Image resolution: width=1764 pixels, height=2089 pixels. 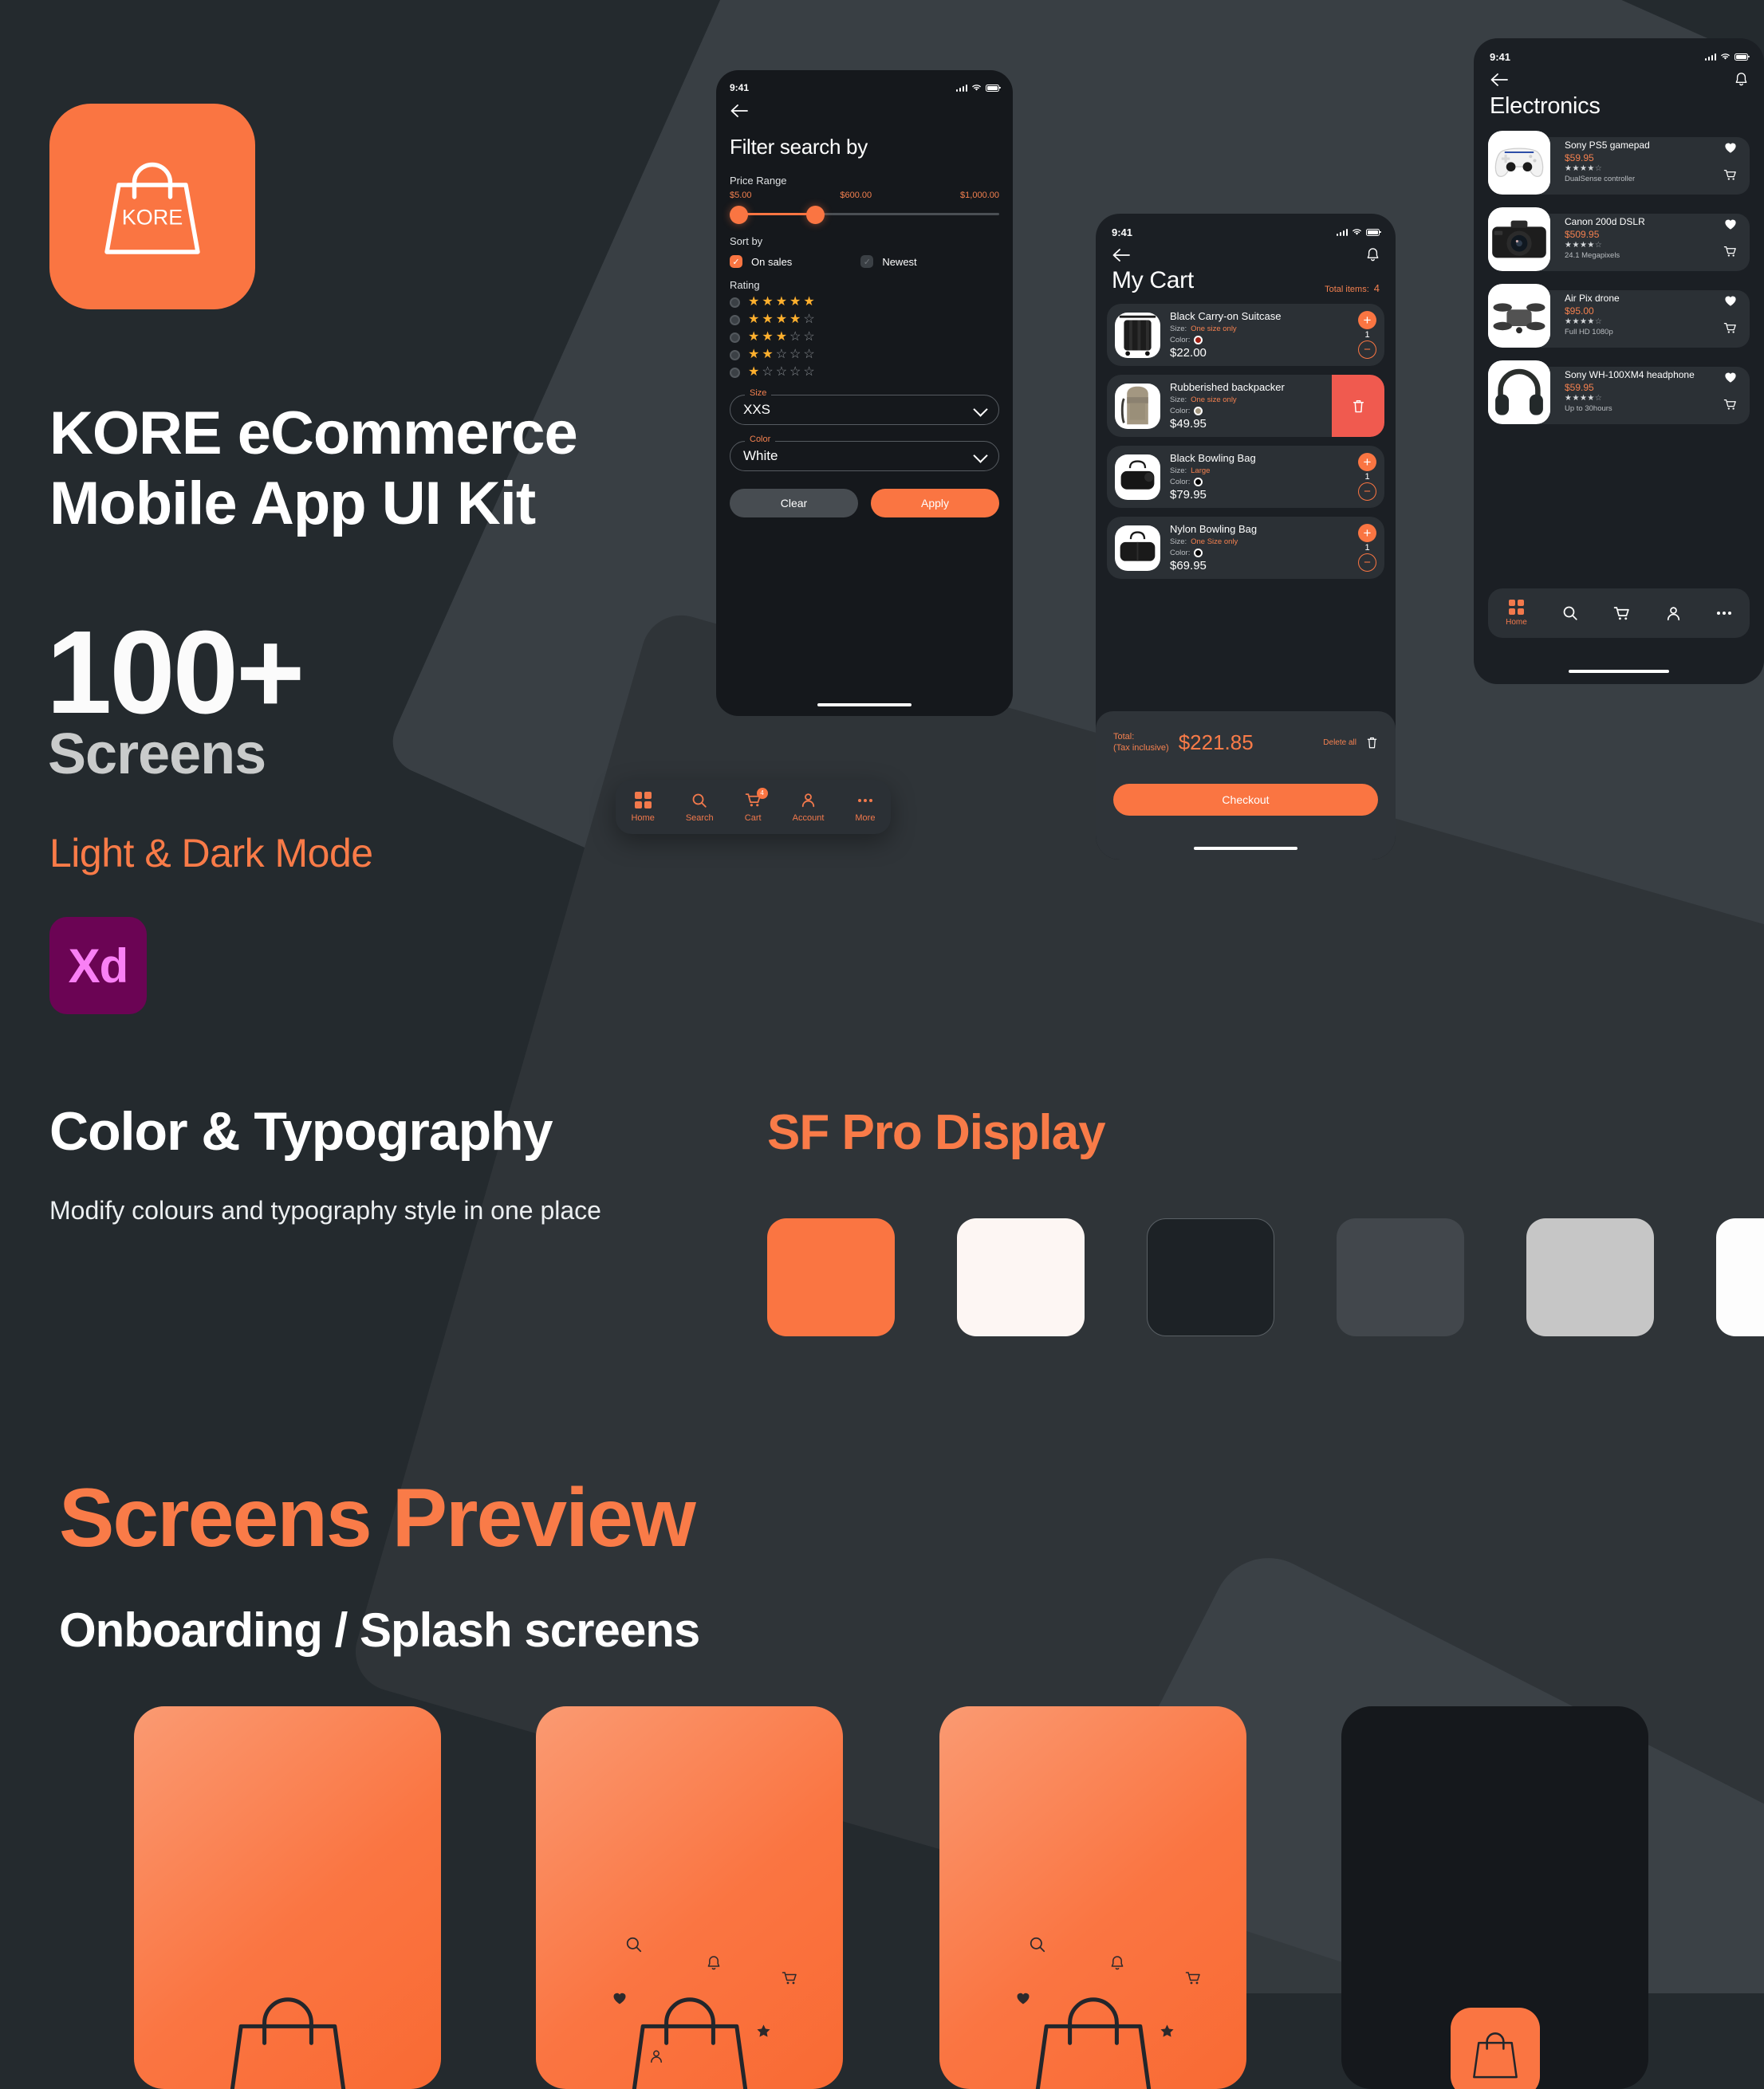 I want to click on quantity-value: 1, so click(x=1367, y=548).